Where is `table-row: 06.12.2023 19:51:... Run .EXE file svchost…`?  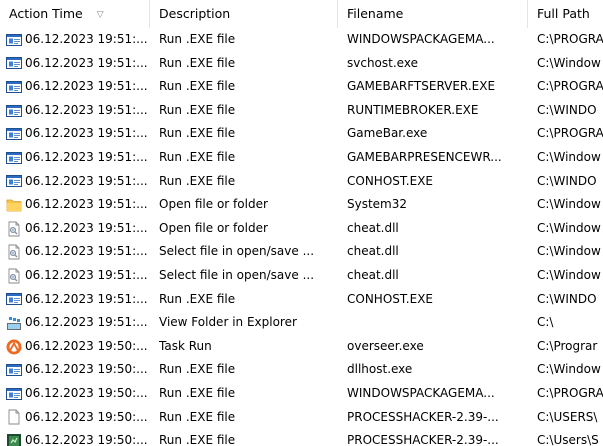
table-row: 06.12.2023 19:51:... Run .EXE file svchost… is located at coordinates (301, 64).